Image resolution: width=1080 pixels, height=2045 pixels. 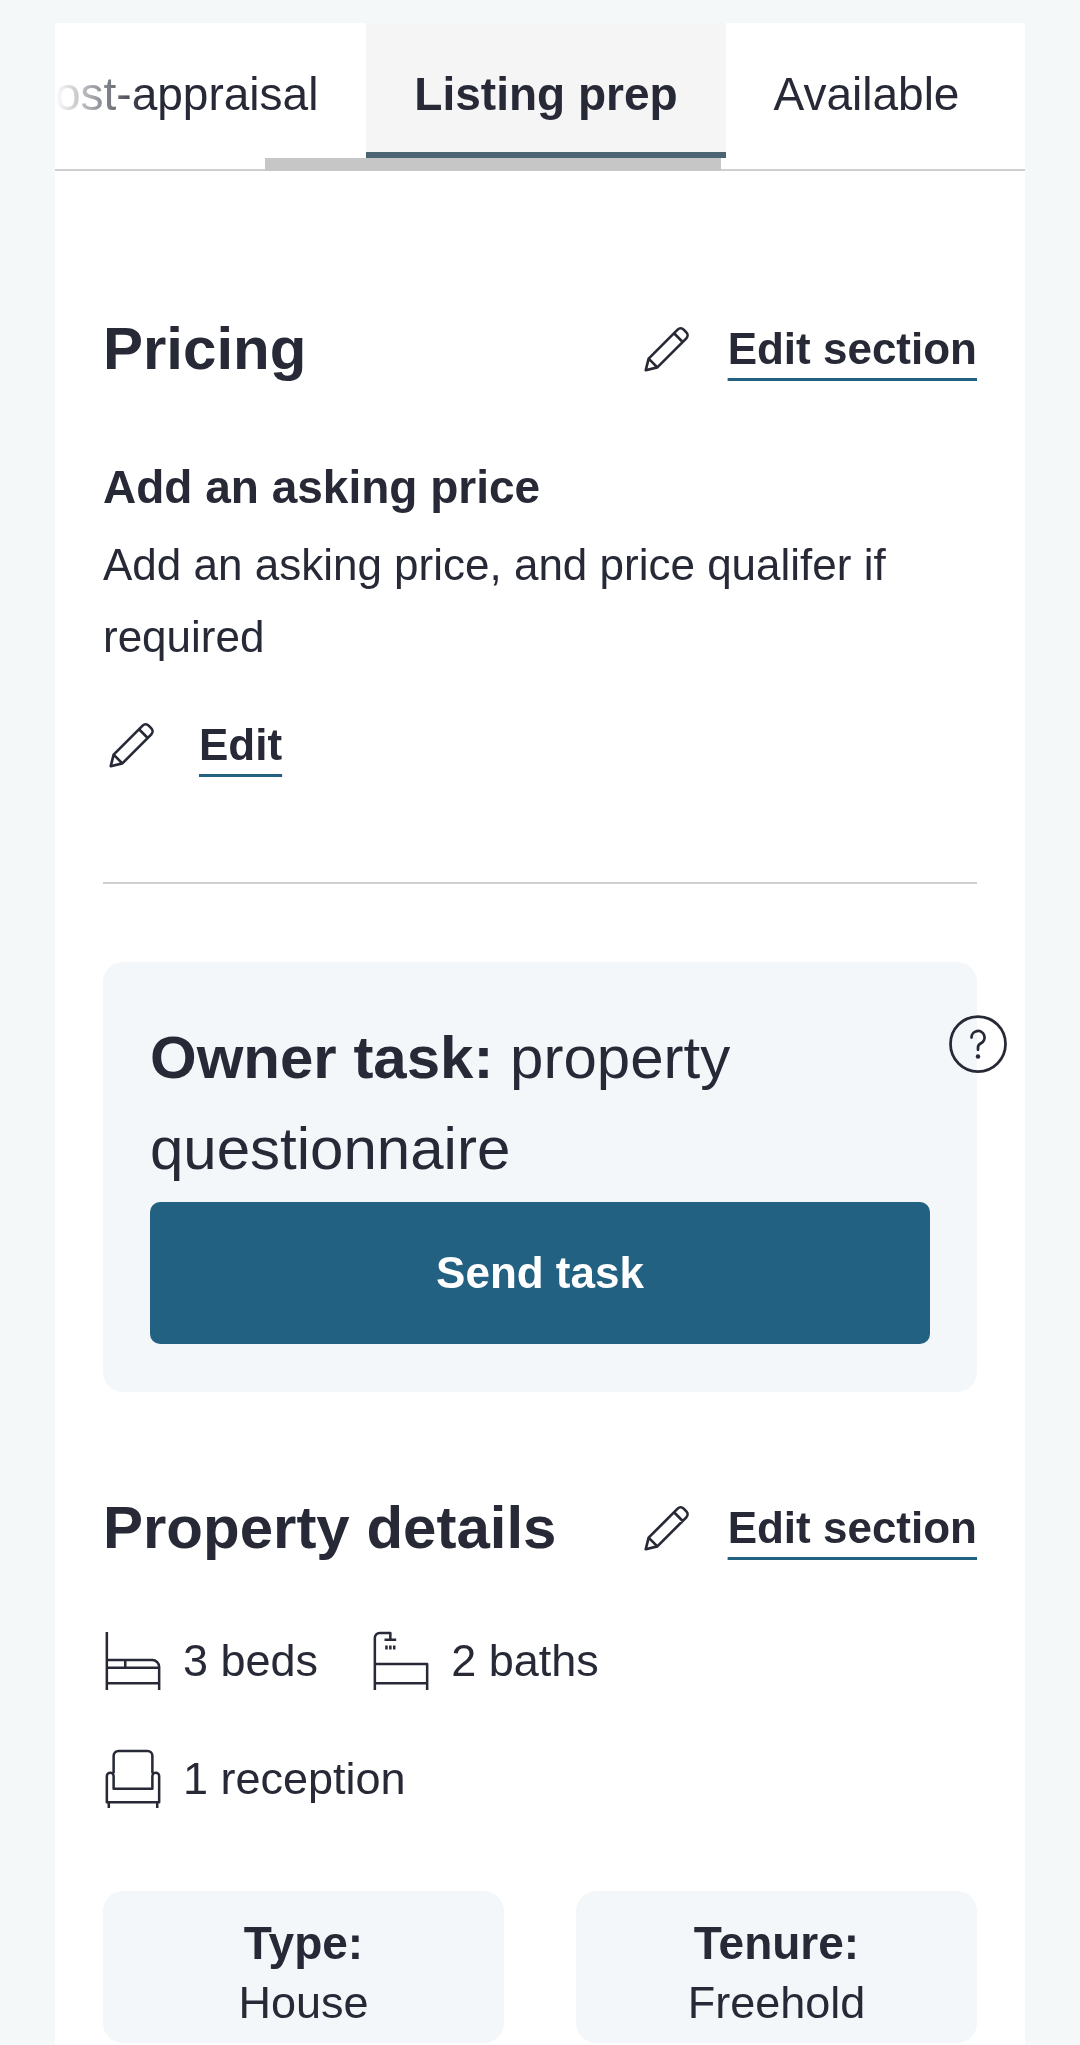 I want to click on section-heading: Property details, so click(x=330, y=1528).